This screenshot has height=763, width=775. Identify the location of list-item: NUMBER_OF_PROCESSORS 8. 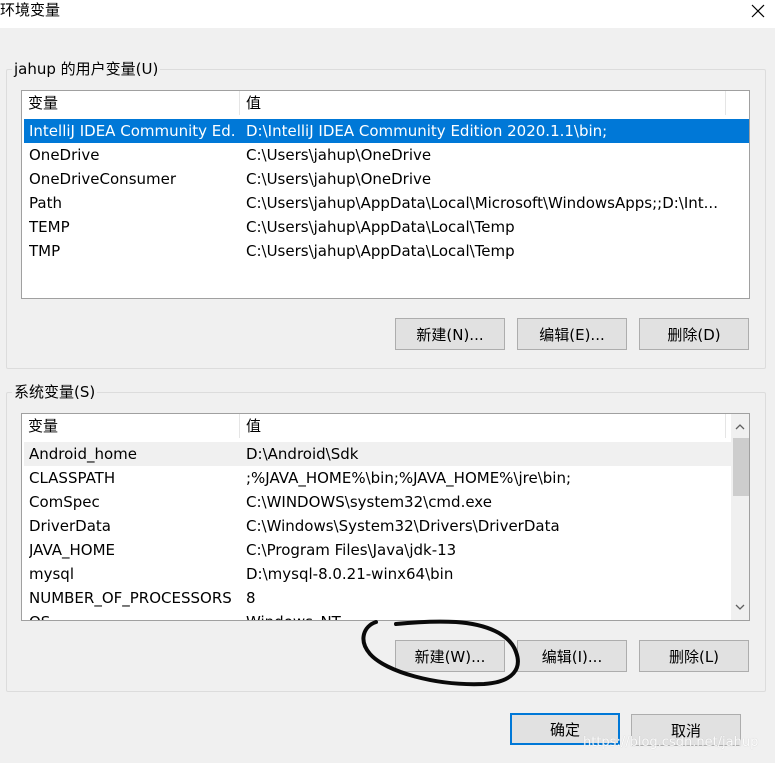
(386, 598).